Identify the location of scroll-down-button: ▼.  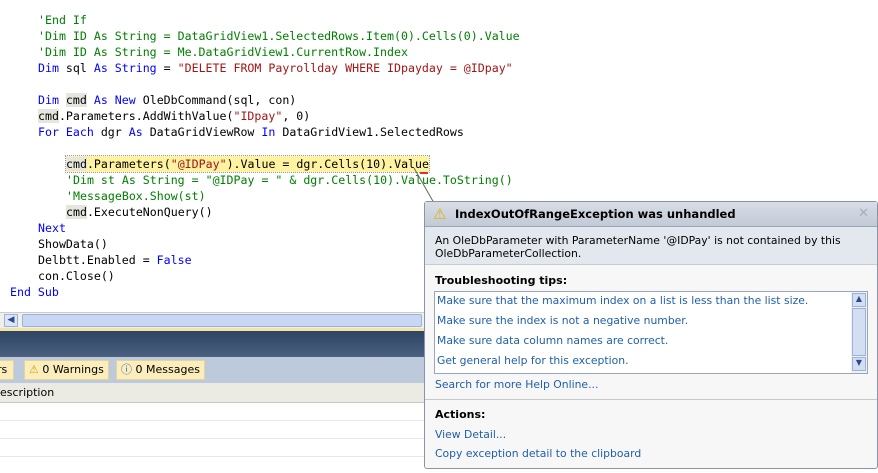
(859, 364).